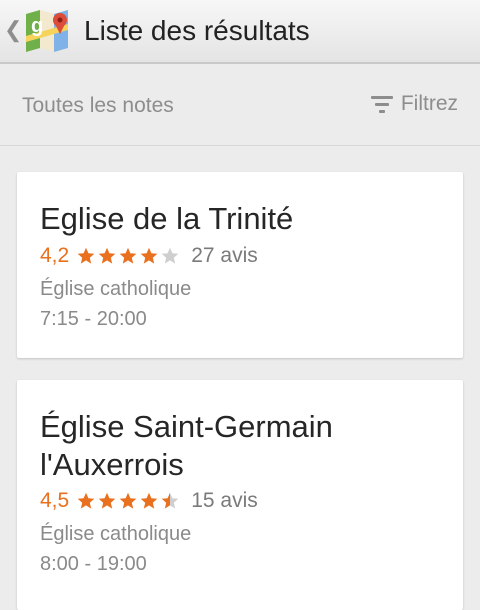 The height and width of the screenshot is (610, 480). What do you see at coordinates (98, 106) in the screenshot?
I see `rating-sort-dropdown: Toutes les notes` at bounding box center [98, 106].